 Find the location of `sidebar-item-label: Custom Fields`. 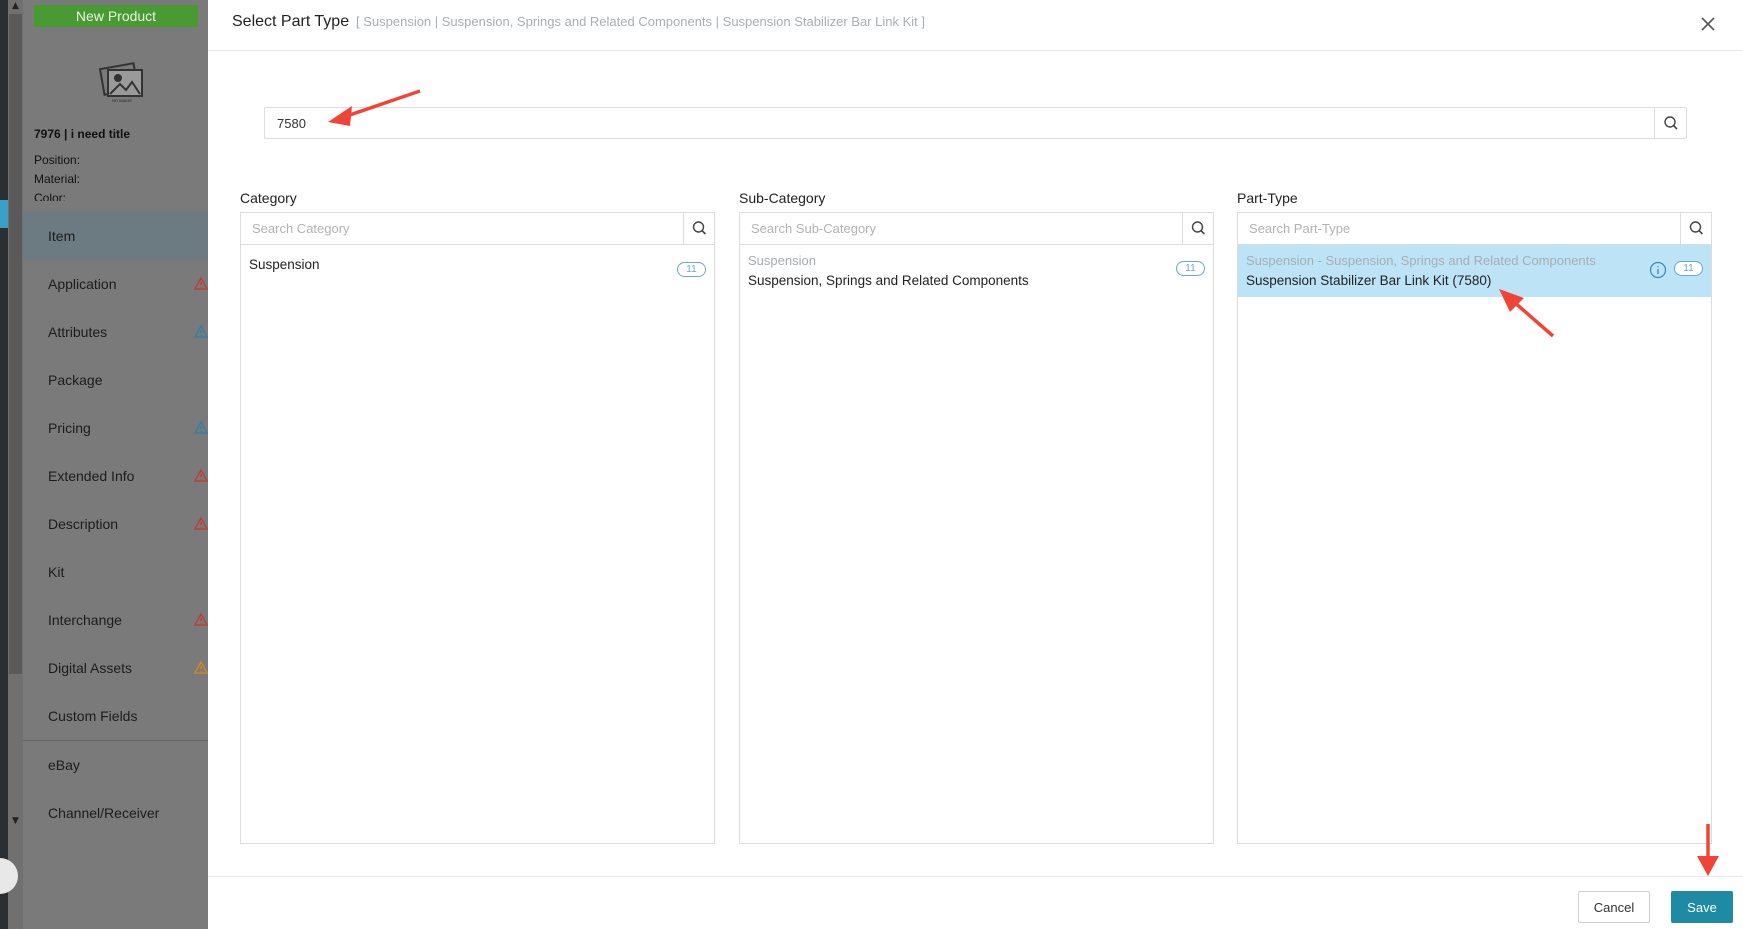

sidebar-item-label: Custom Fields is located at coordinates (93, 716).